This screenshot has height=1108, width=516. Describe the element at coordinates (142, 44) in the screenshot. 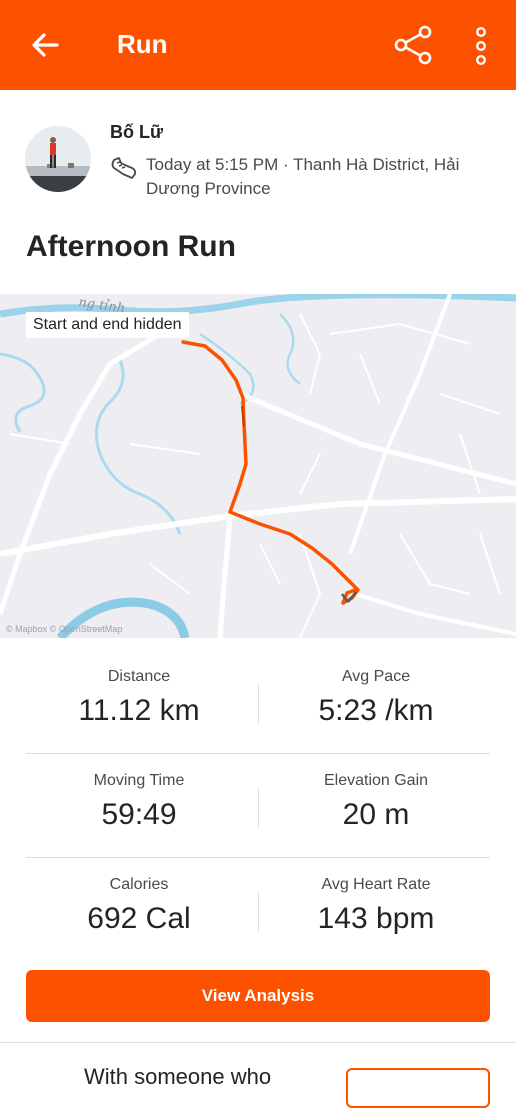

I see `page-title: Run` at that location.